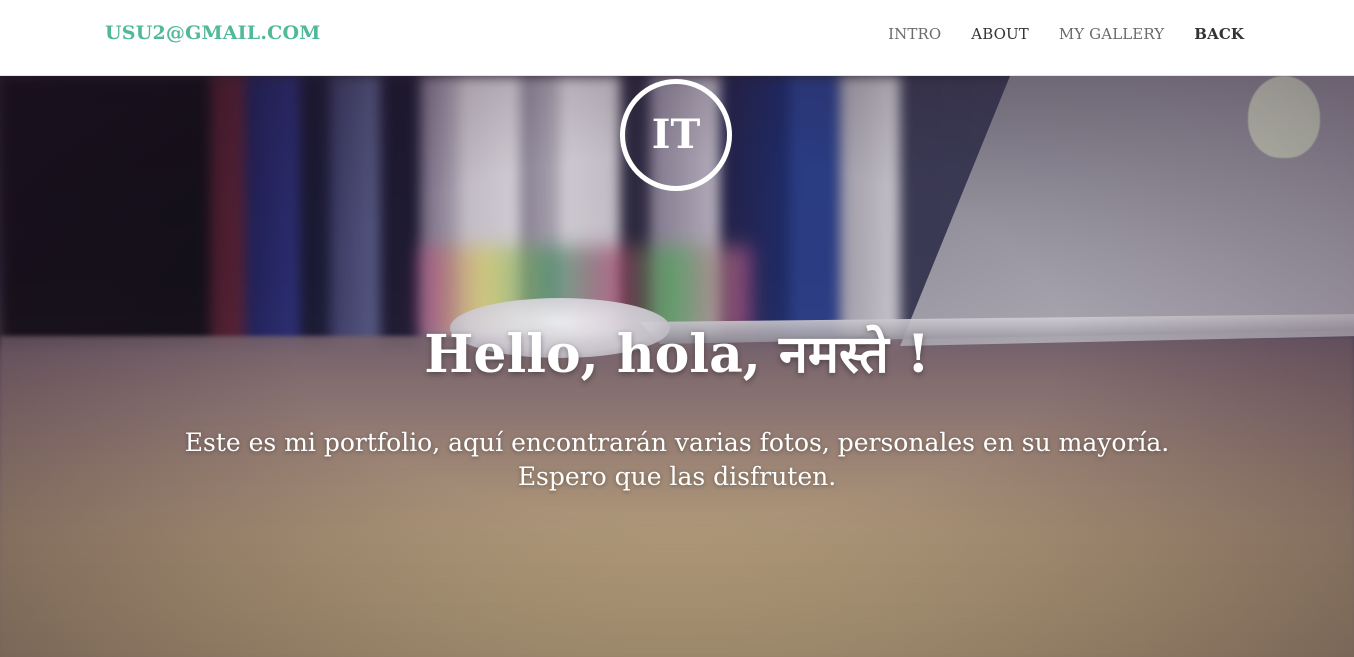 This screenshot has height=657, width=1354. I want to click on profile-logo-circle: IT, so click(676, 135).